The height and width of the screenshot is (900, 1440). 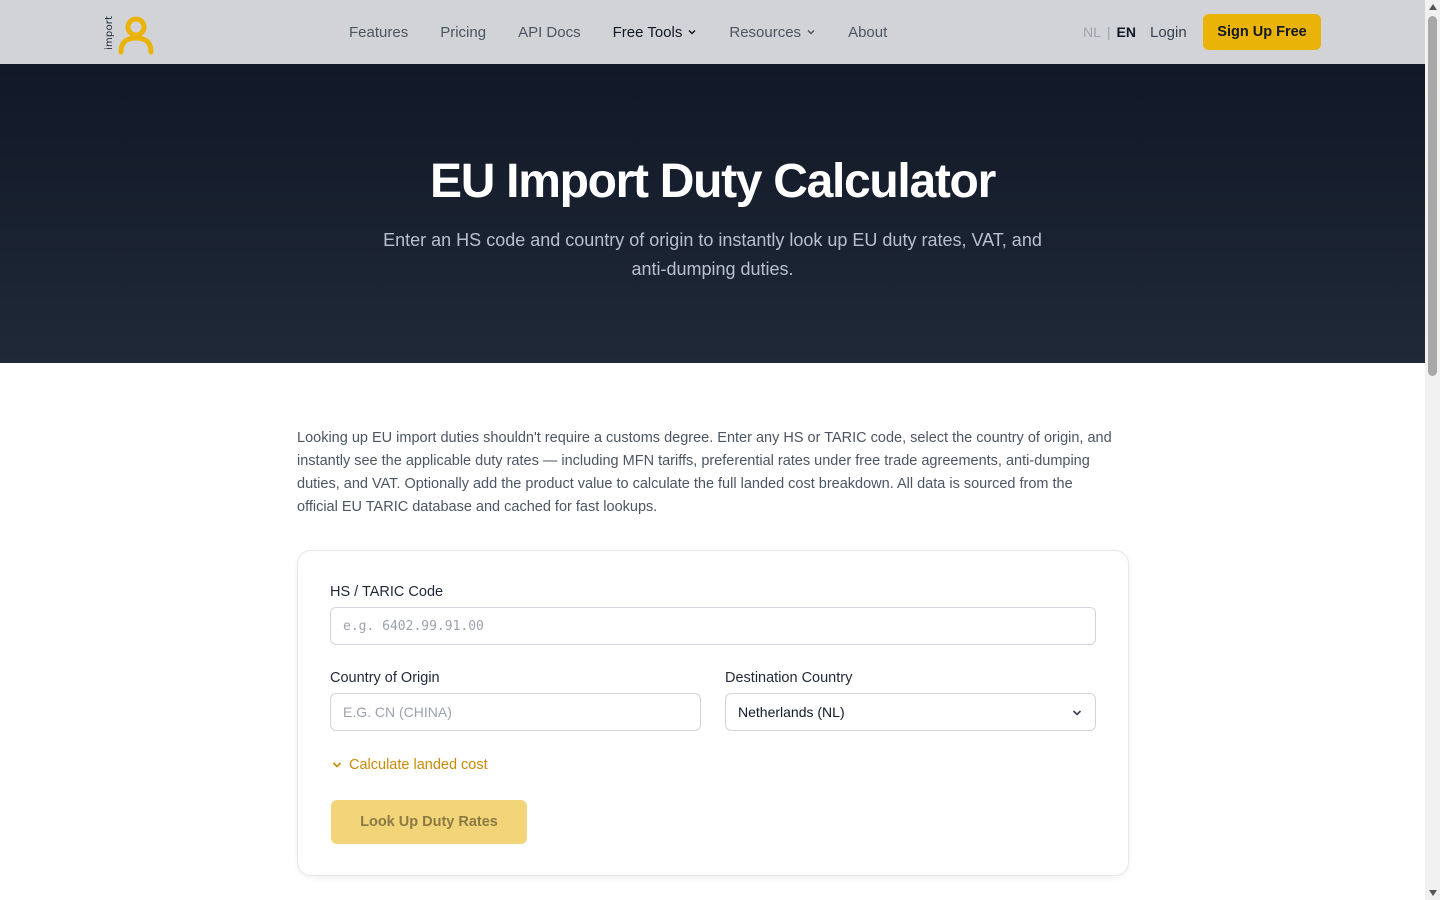 I want to click on language-switcher: NL | EN, so click(x=1109, y=32).